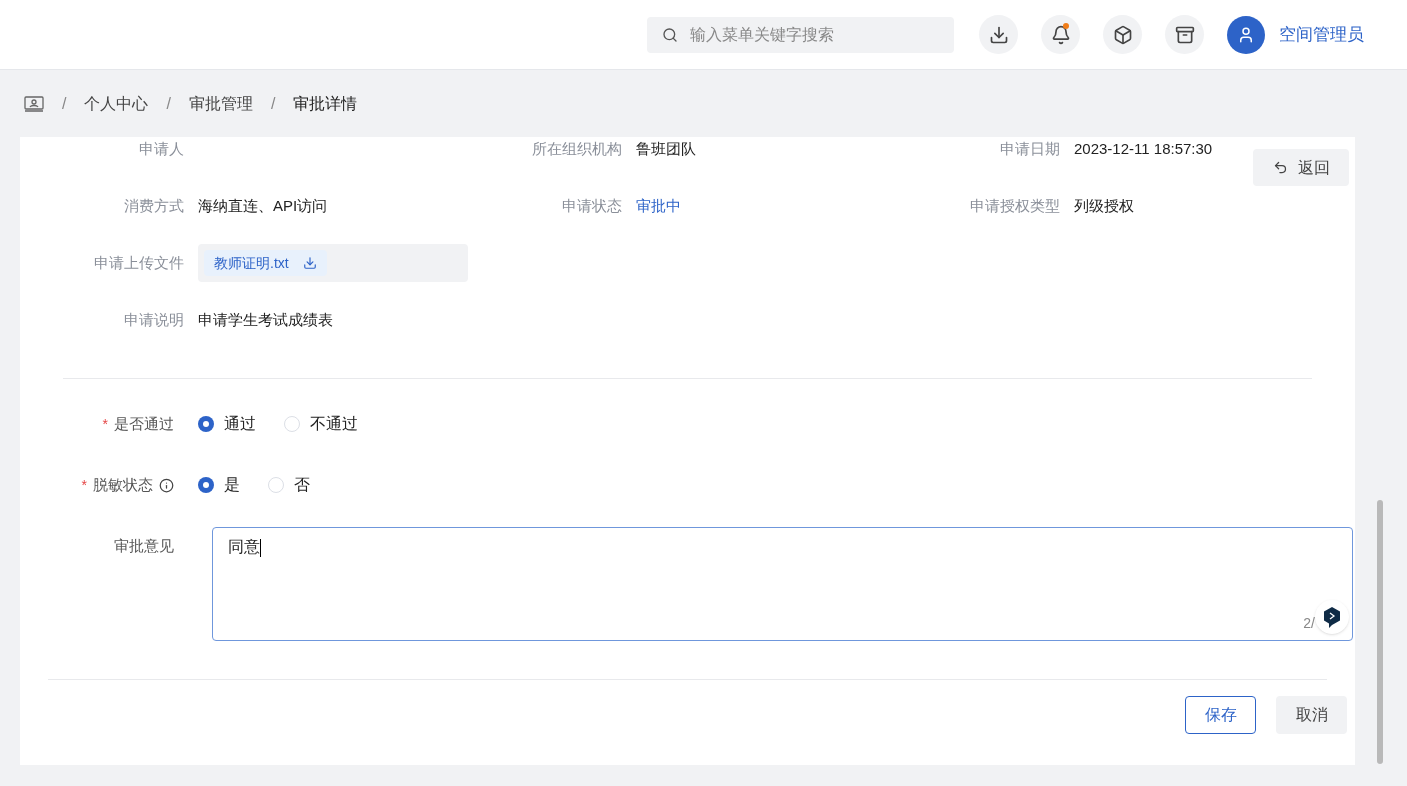  What do you see at coordinates (144, 546) in the screenshot?
I see `field-label: 审批意见` at bounding box center [144, 546].